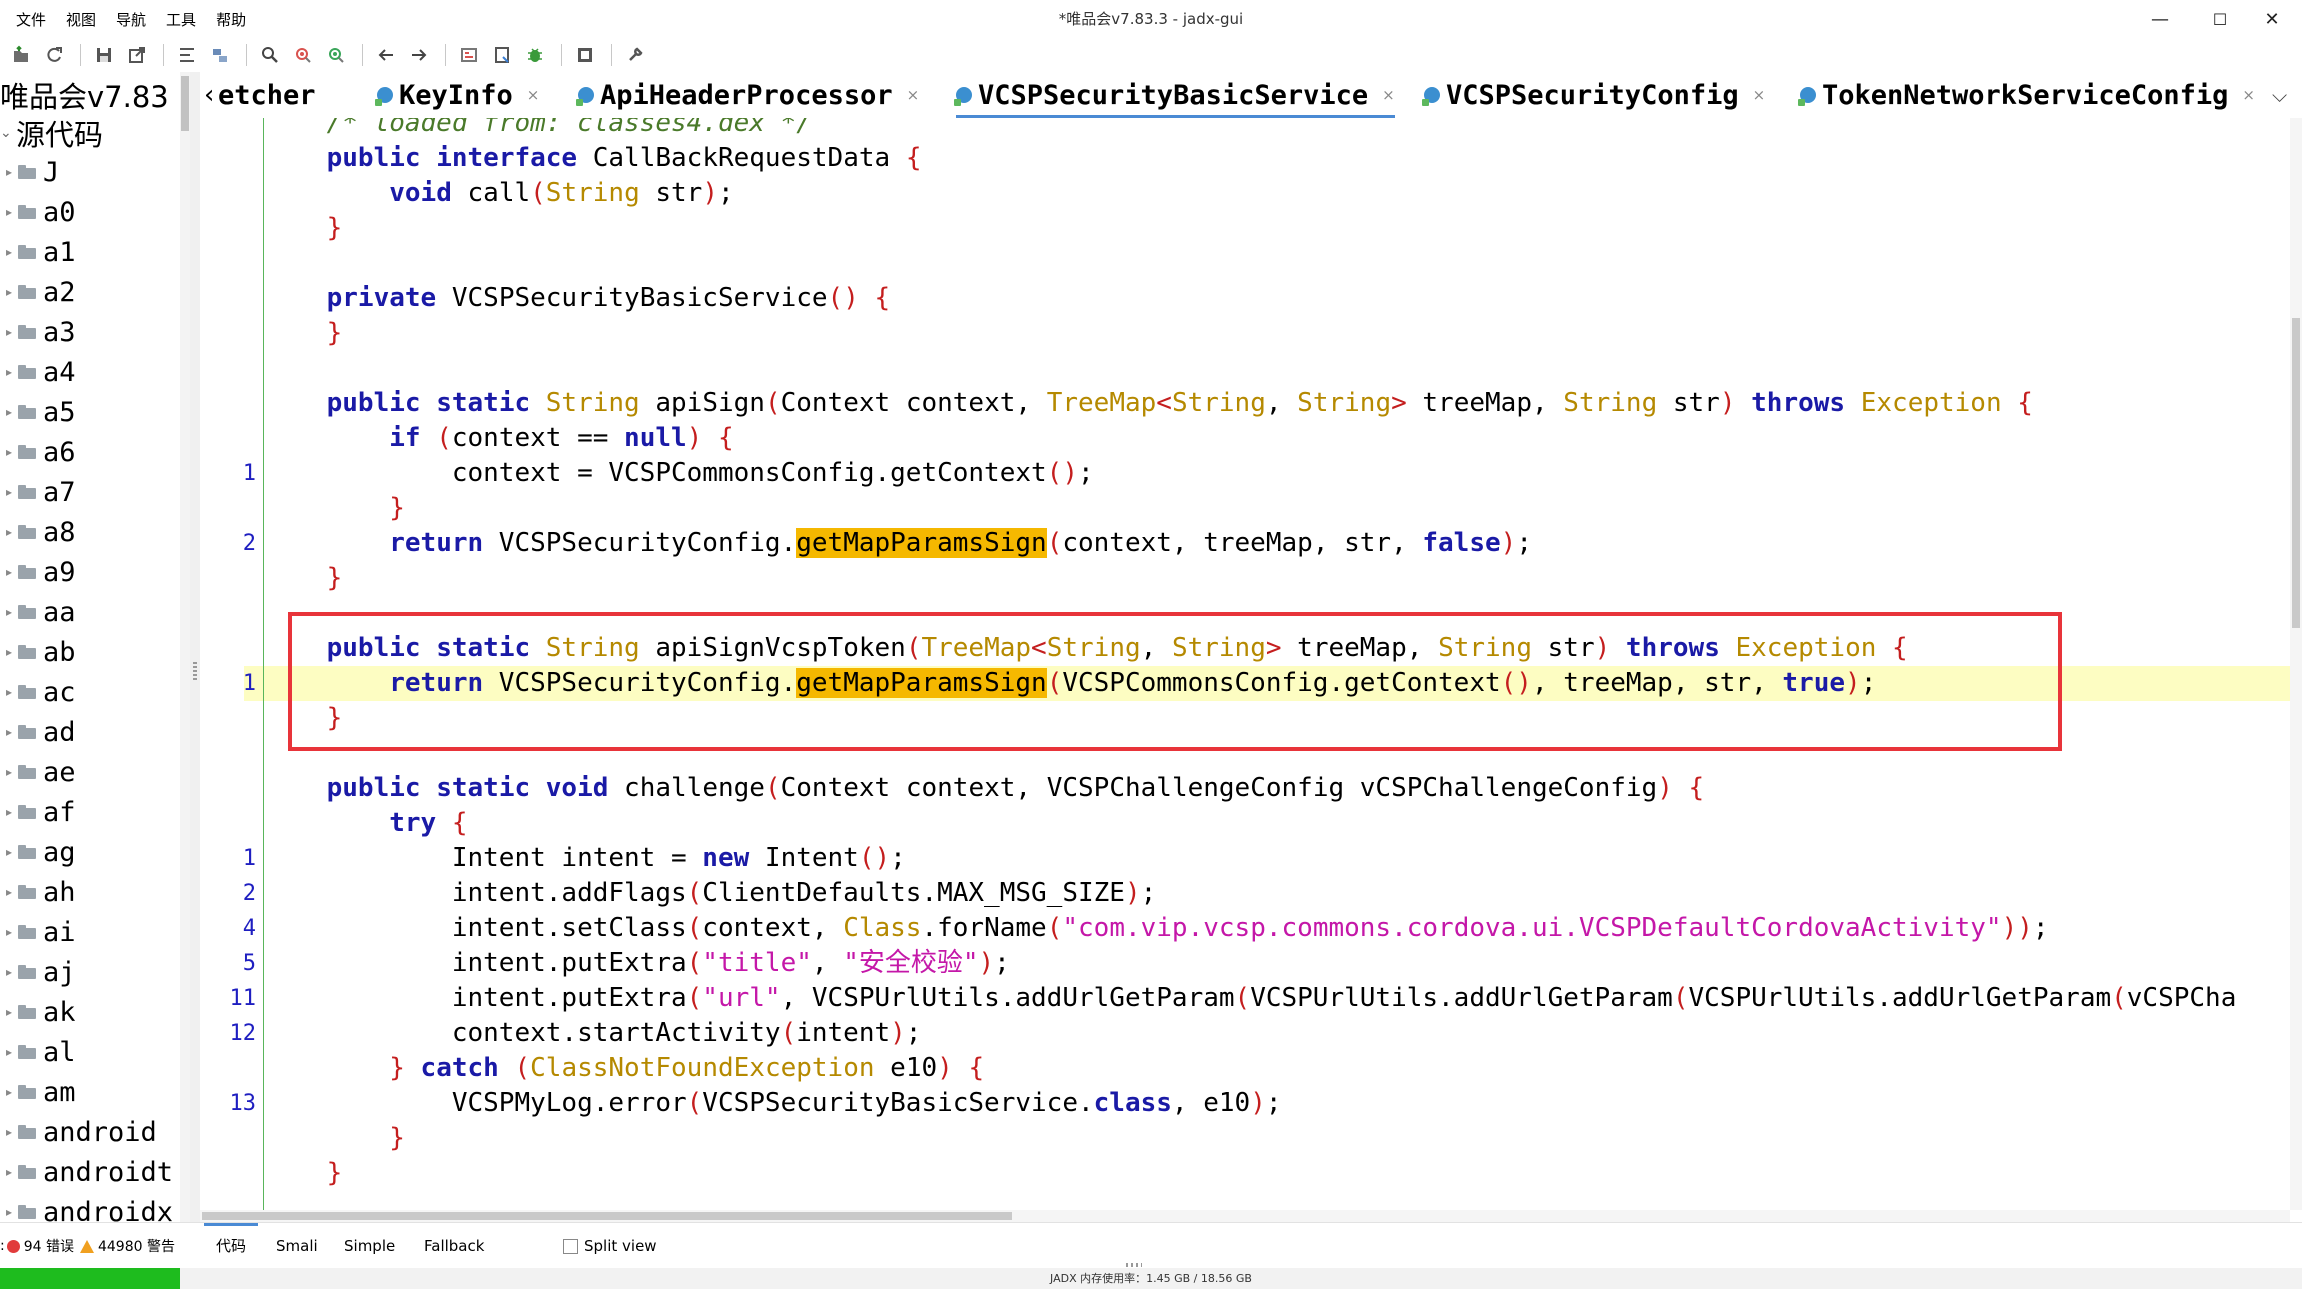  What do you see at coordinates (133, 19) in the screenshot?
I see `menu-item-2: 导航` at bounding box center [133, 19].